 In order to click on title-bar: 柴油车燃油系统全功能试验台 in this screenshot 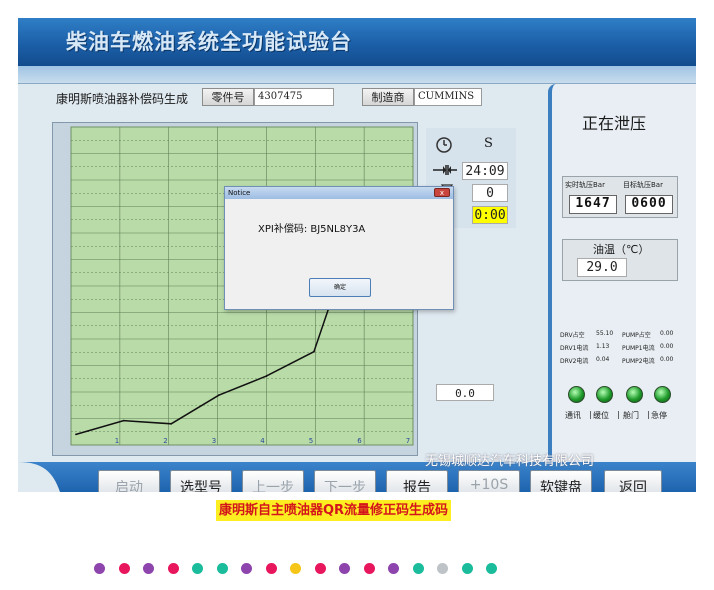, I will do `click(357, 42)`.